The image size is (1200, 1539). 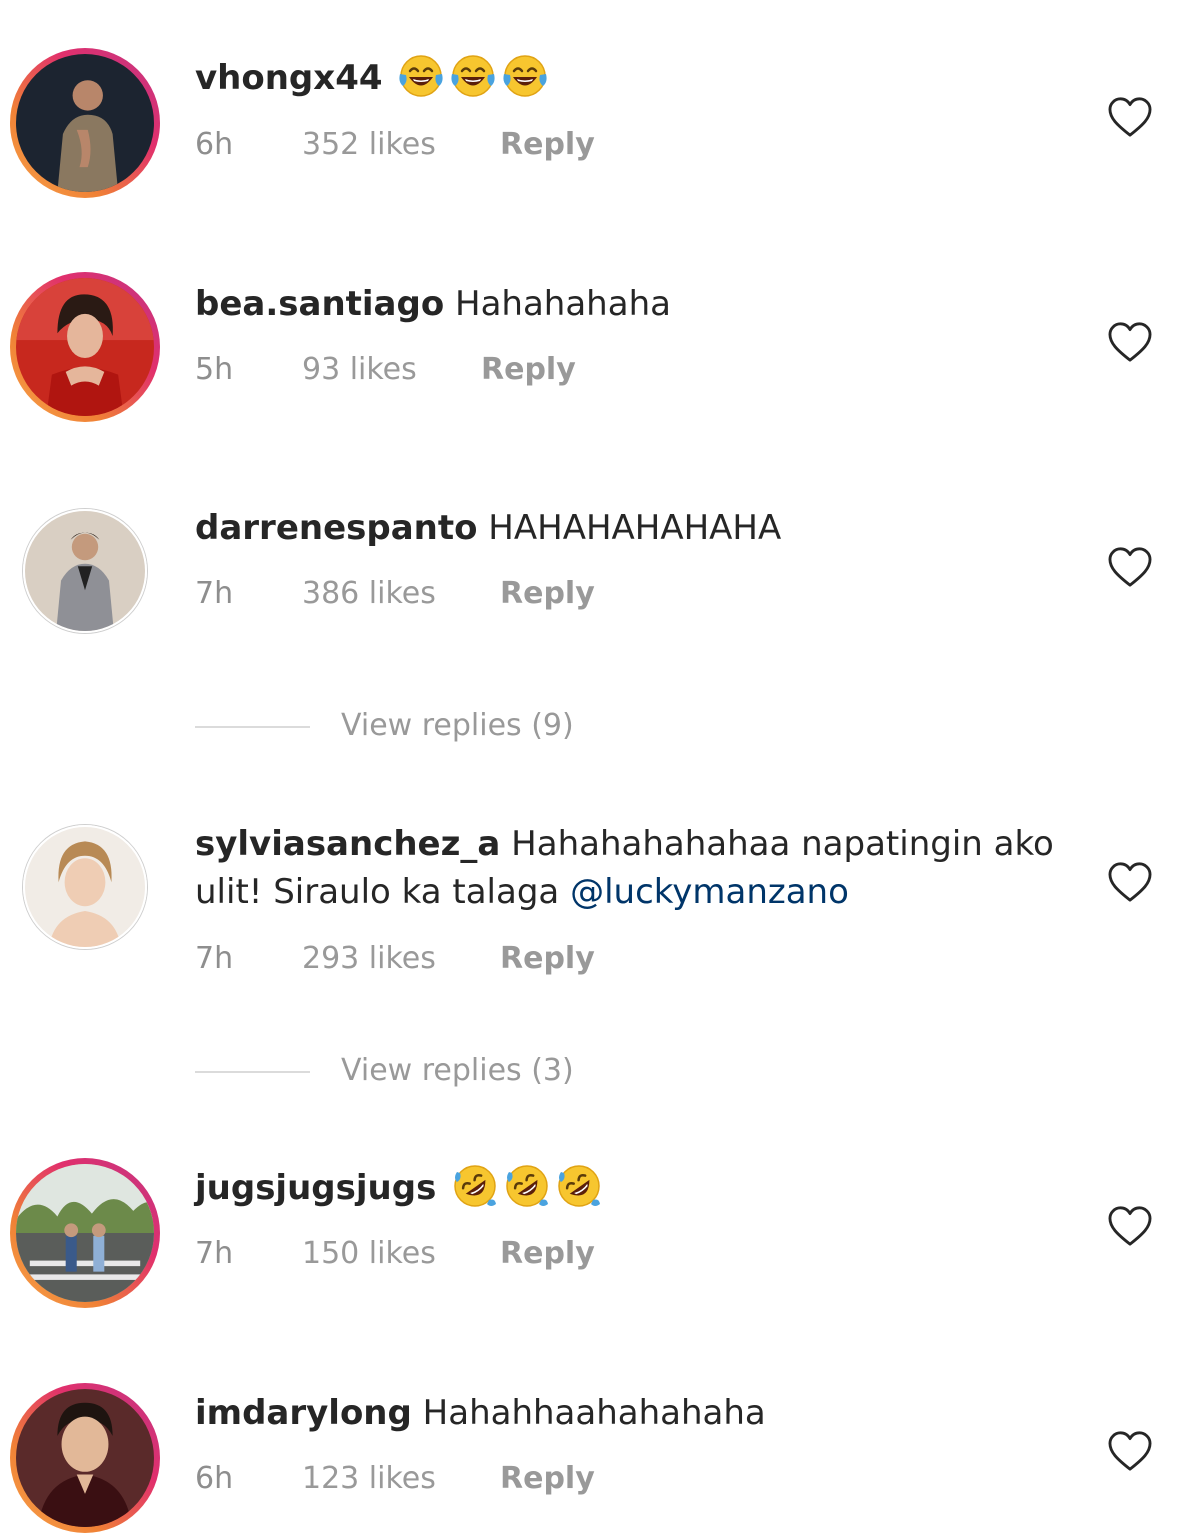 What do you see at coordinates (319, 304) in the screenshot?
I see `username: bea.santiago` at bounding box center [319, 304].